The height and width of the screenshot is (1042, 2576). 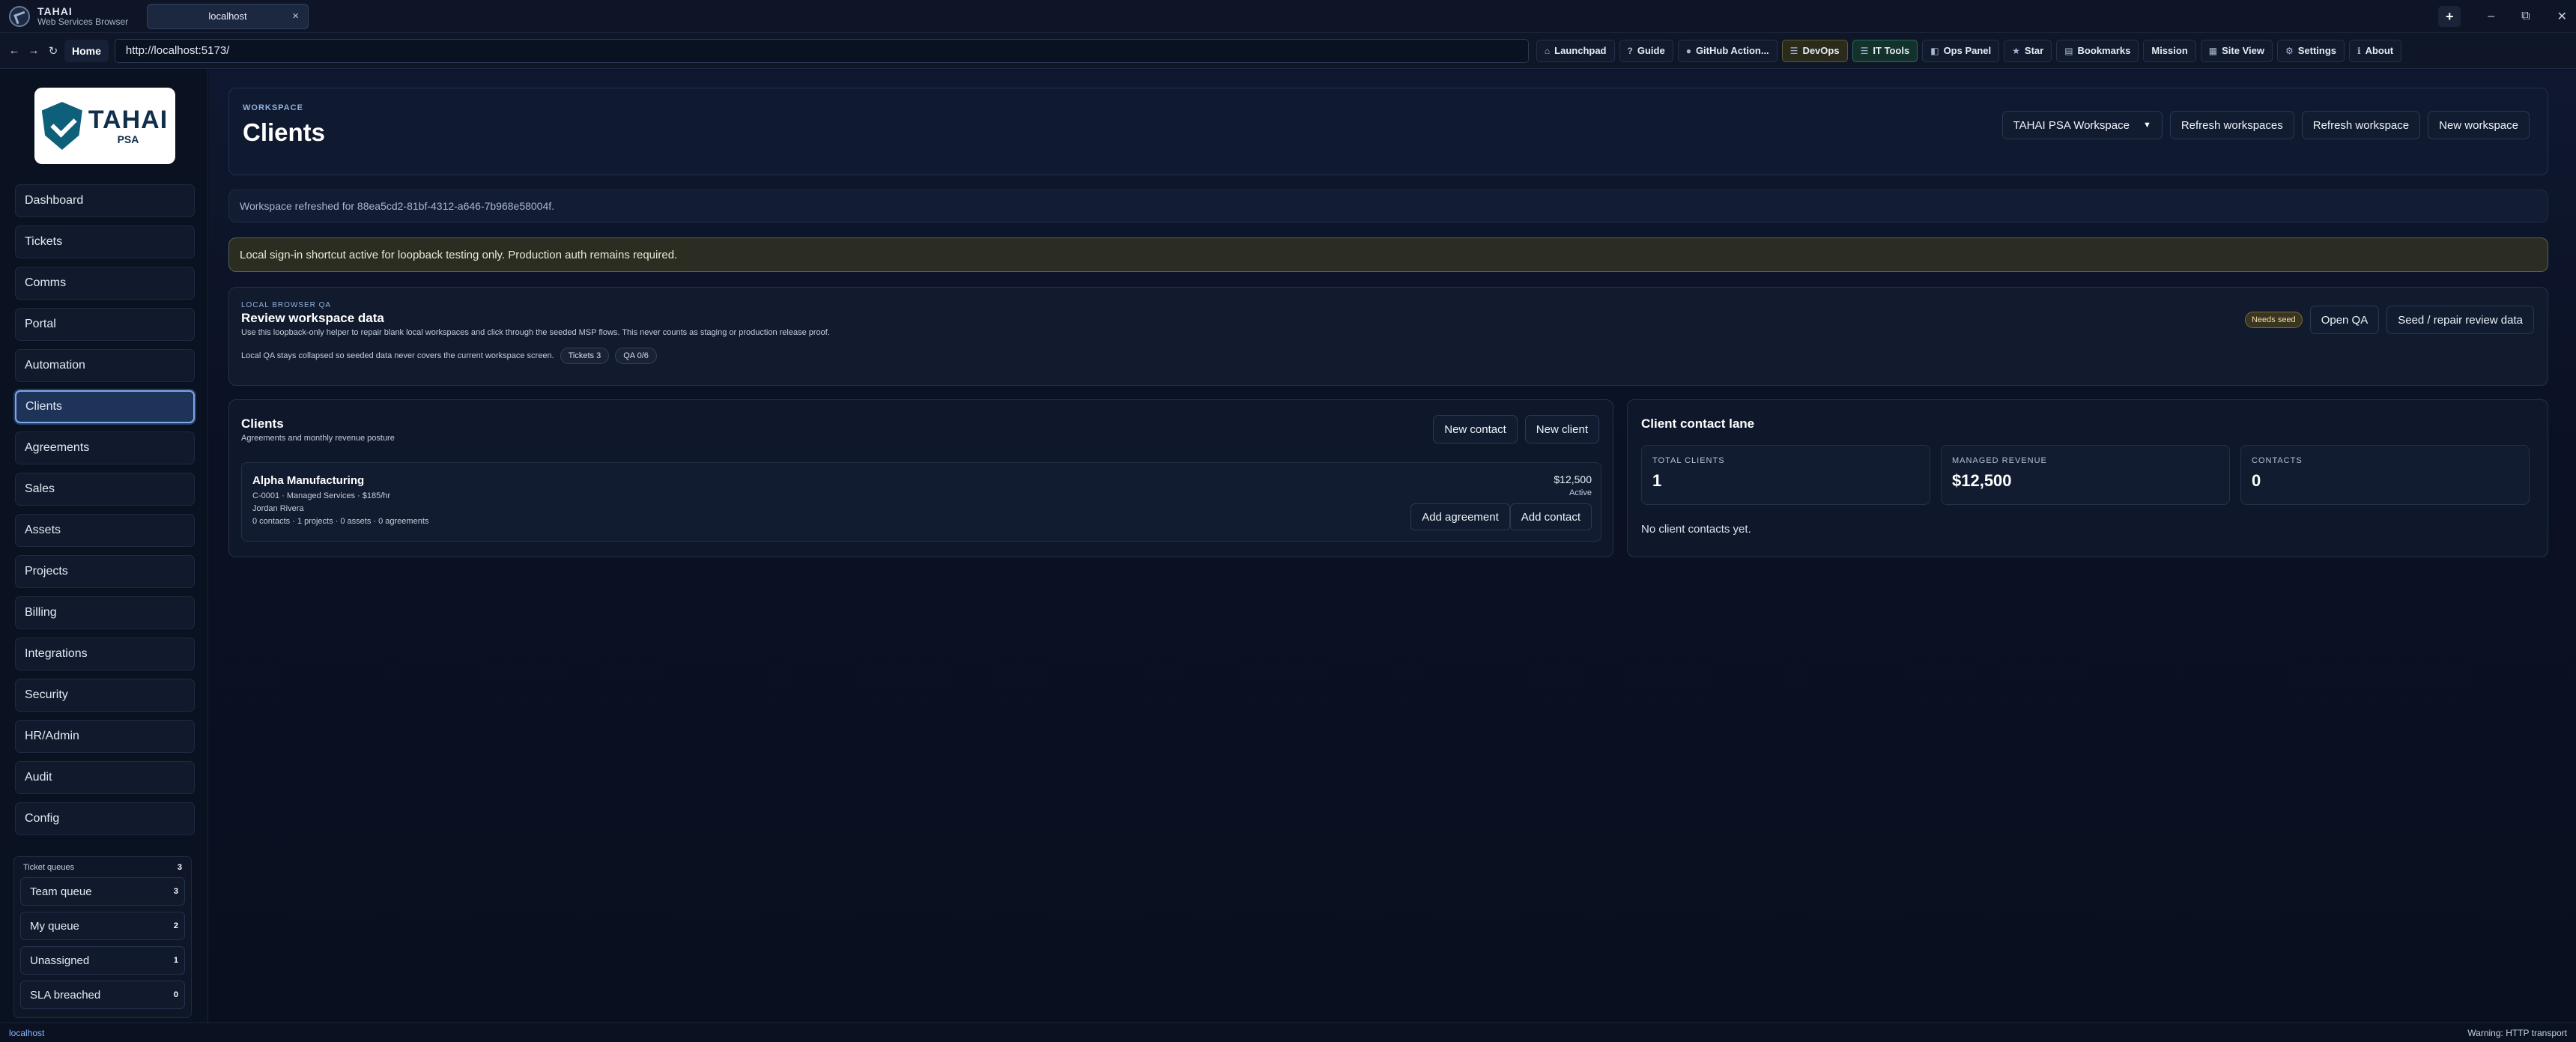 I want to click on reload-icon: ↻, so click(x=53, y=51).